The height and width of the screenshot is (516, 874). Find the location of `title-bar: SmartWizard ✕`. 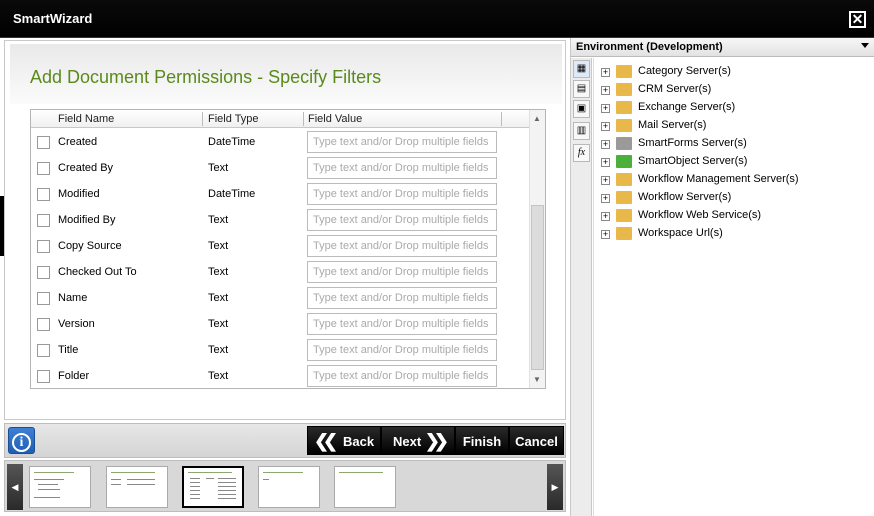

title-bar: SmartWizard ✕ is located at coordinates (437, 19).